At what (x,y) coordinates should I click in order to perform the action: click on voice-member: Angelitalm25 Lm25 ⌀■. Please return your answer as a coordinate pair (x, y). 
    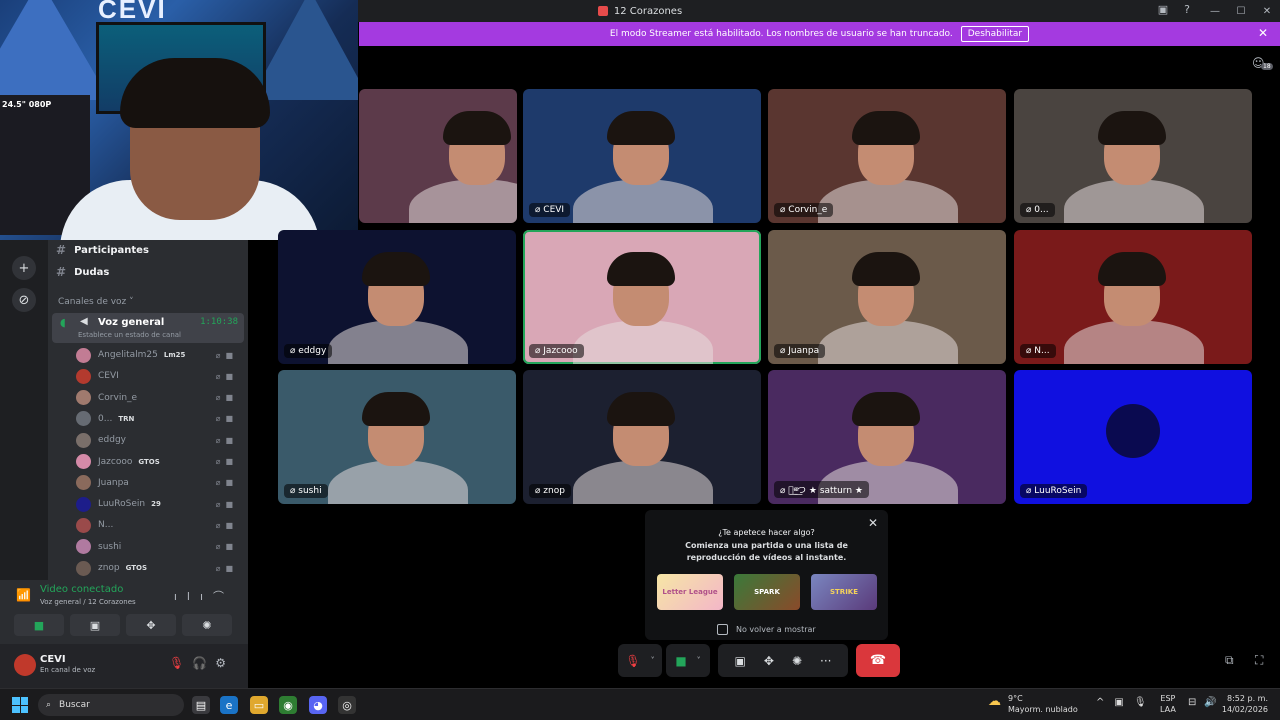
    Looking at the image, I should click on (160, 355).